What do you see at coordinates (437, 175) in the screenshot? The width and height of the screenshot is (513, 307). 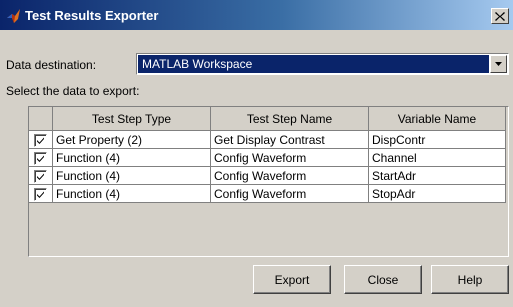 I see `variable-name-cell: StartAdr` at bounding box center [437, 175].